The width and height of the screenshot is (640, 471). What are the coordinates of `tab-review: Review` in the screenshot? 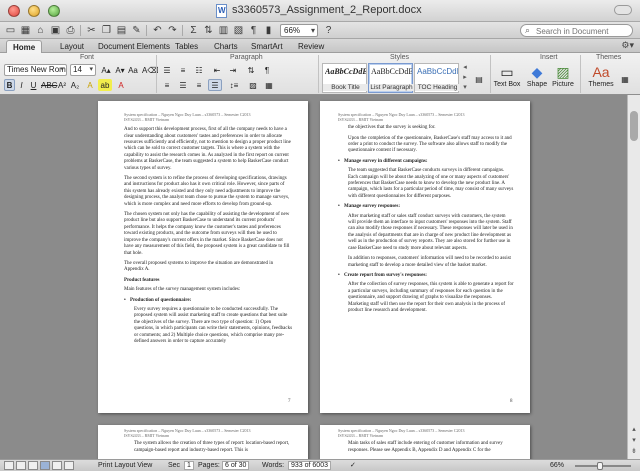 It's located at (311, 46).